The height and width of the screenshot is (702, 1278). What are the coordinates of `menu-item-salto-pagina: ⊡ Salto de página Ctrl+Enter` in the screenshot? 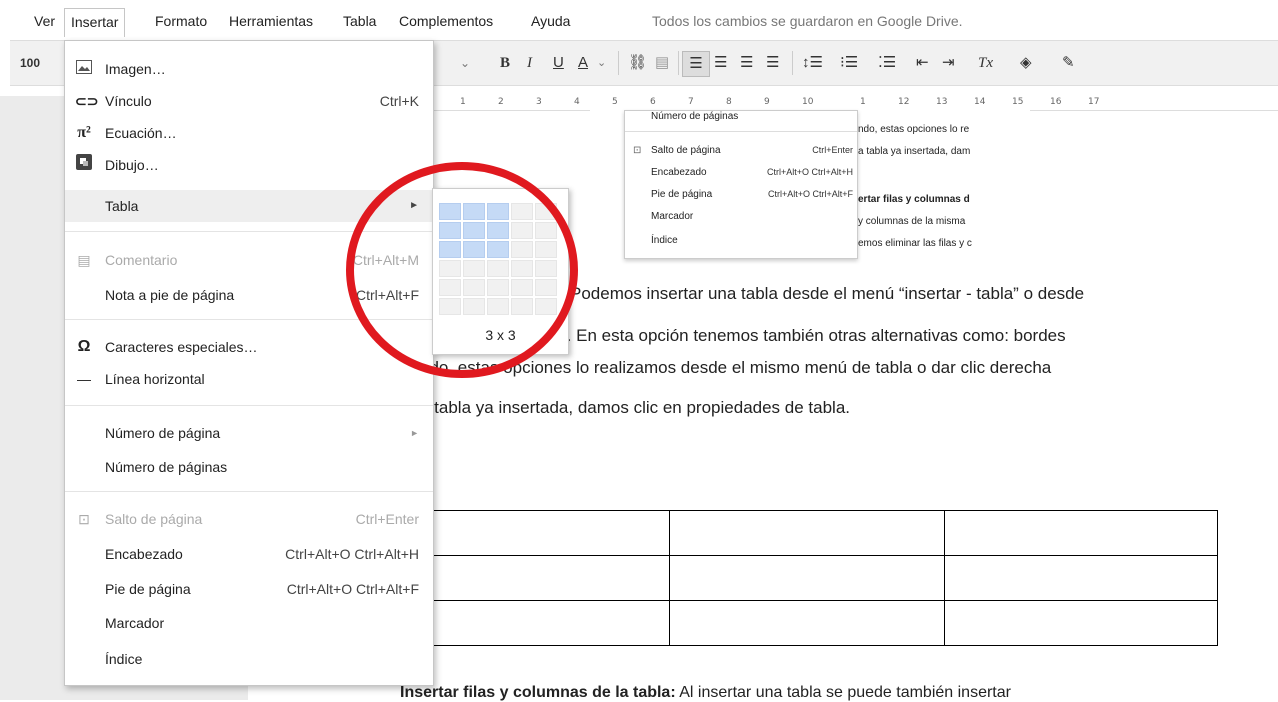 It's located at (249, 519).